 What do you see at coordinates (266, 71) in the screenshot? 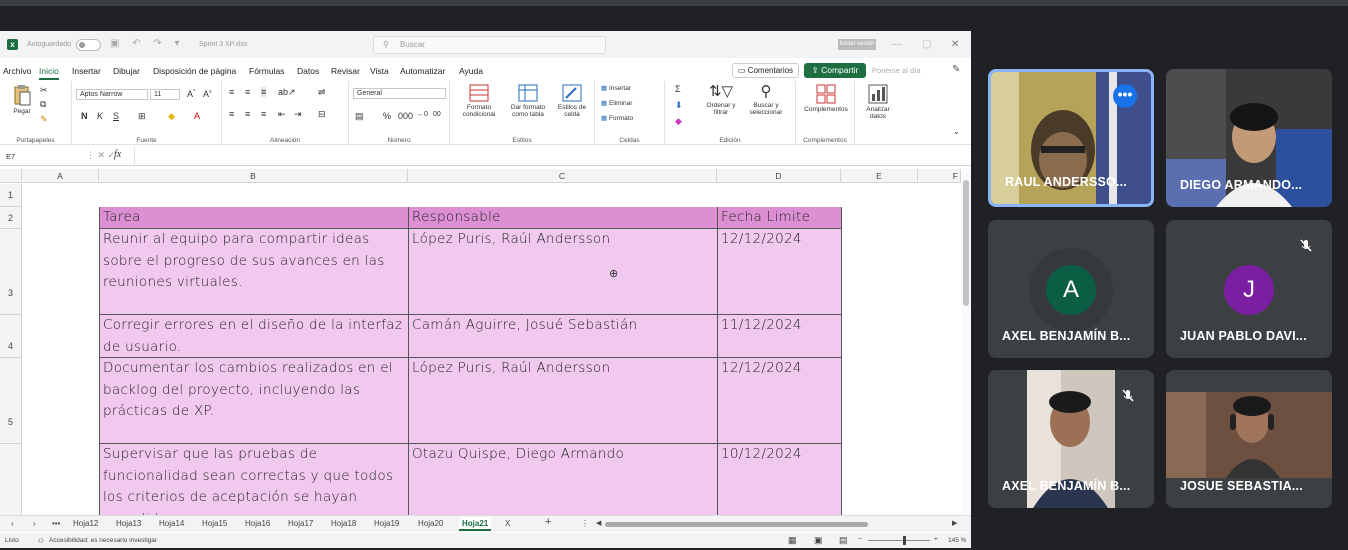
I see `tab-formulas: Fórmulas` at bounding box center [266, 71].